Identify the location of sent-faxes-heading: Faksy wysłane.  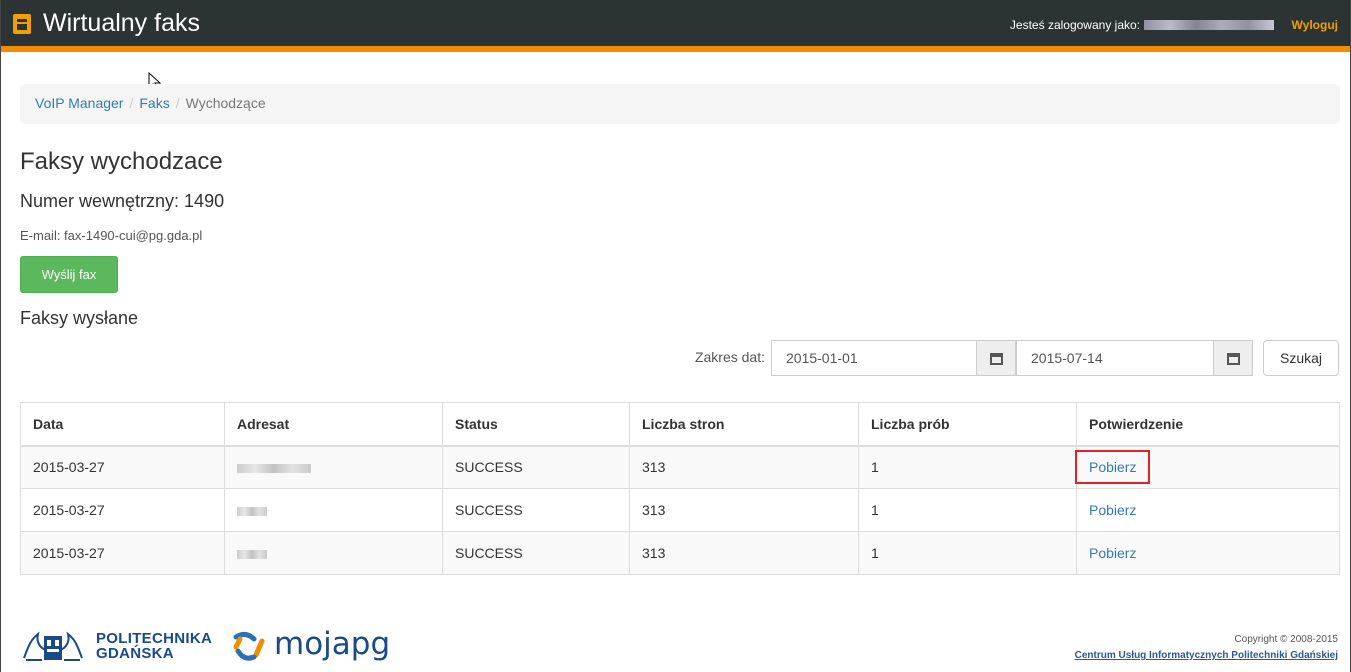
(79, 318).